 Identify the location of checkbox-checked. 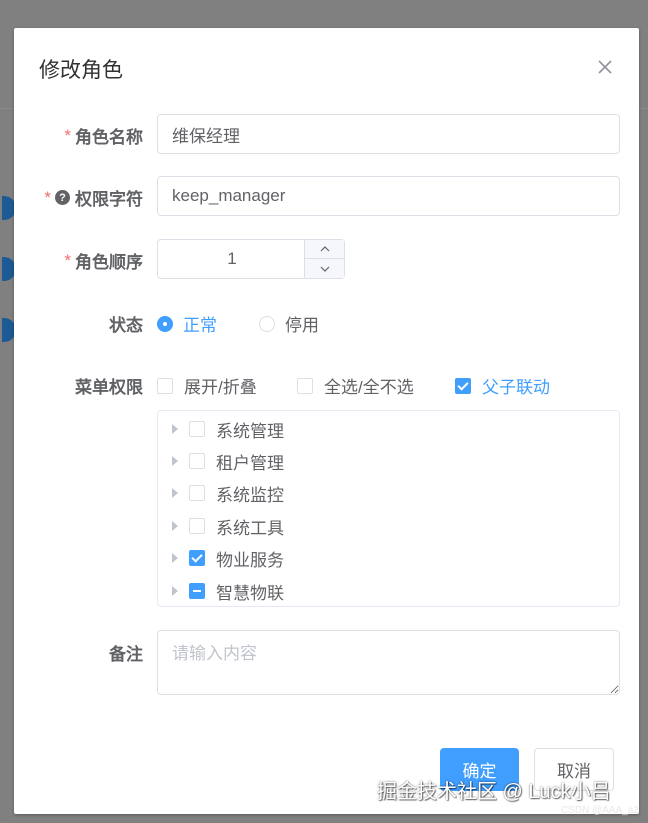
(463, 385).